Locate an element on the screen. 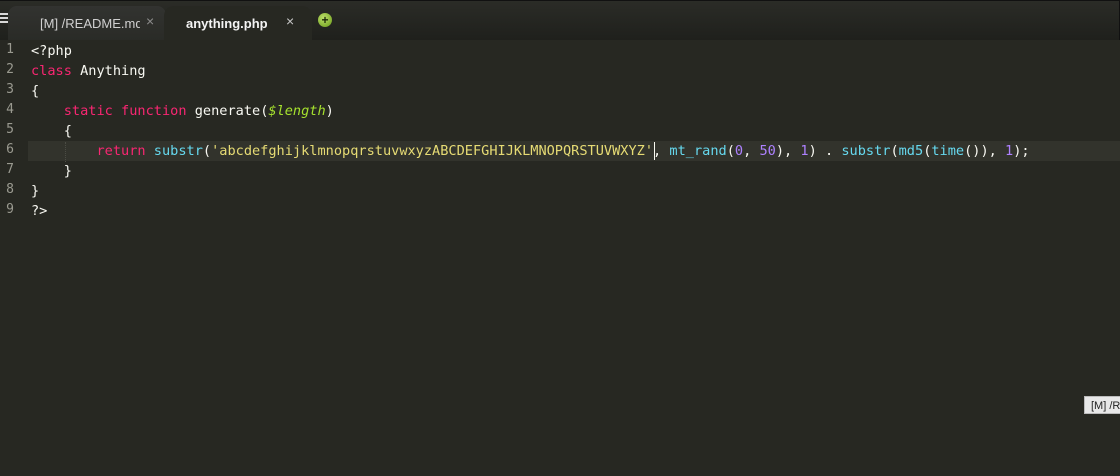 The image size is (1120, 476). plus-circle-icon: + is located at coordinates (325, 20).